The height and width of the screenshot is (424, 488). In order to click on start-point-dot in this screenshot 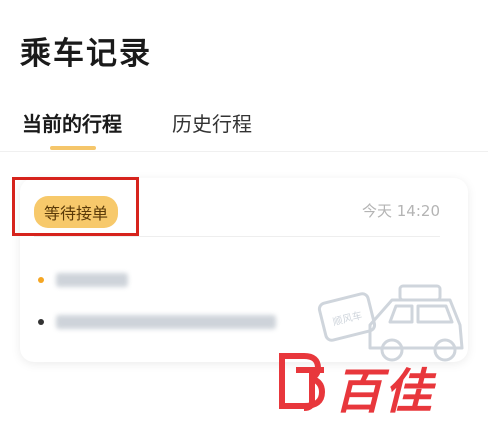, I will do `click(41, 280)`.